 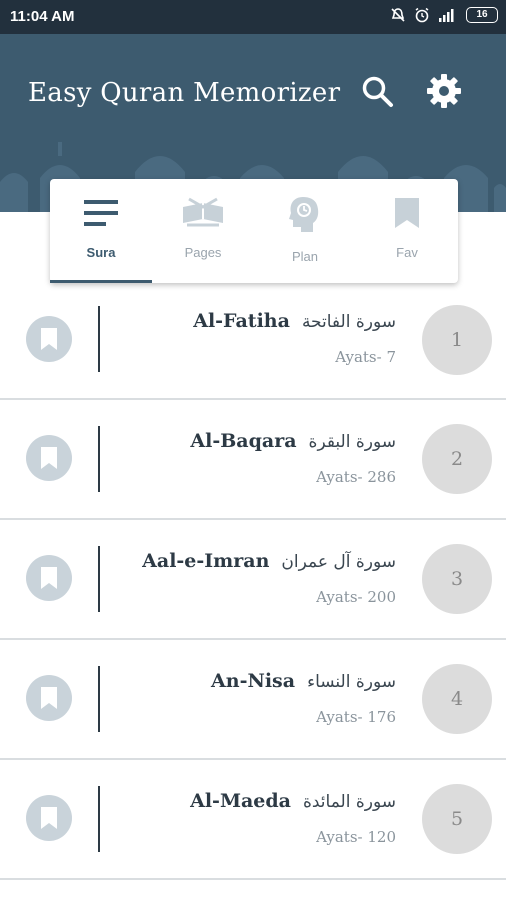 I want to click on sura-name-english: Al-Fatiha, so click(x=241, y=321).